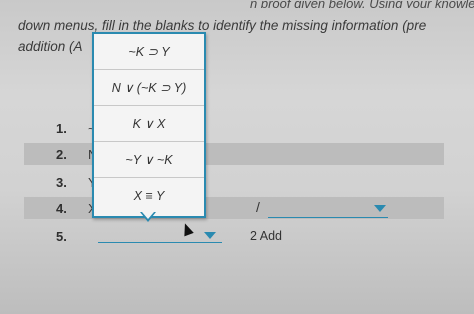 This screenshot has height=314, width=474. I want to click on row-5-statement-select, so click(160, 235).